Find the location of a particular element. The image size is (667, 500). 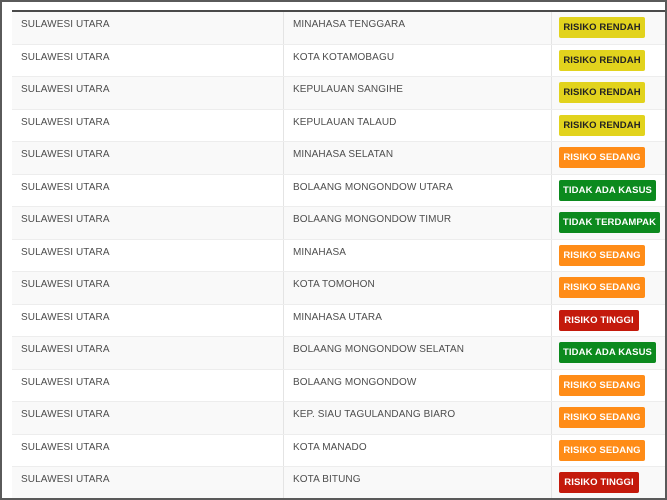

regency-cell: MINAHASA is located at coordinates (418, 255).